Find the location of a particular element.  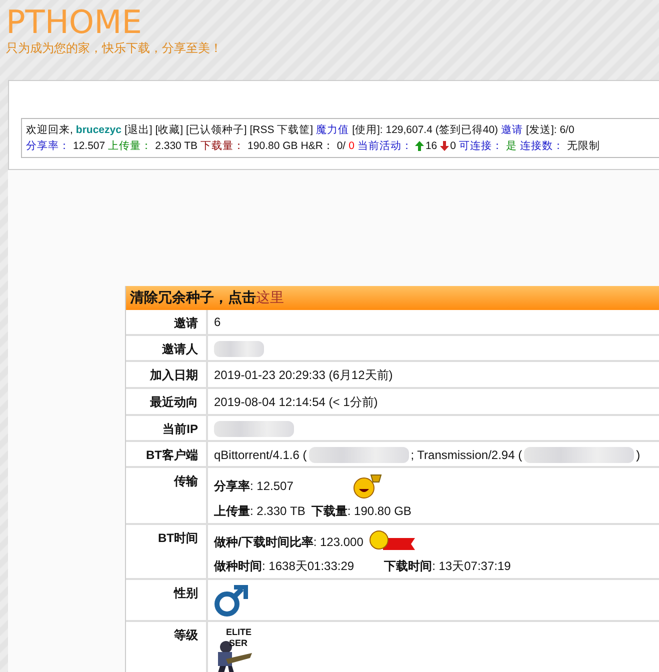

info-link: 魔力值 is located at coordinates (333, 130).